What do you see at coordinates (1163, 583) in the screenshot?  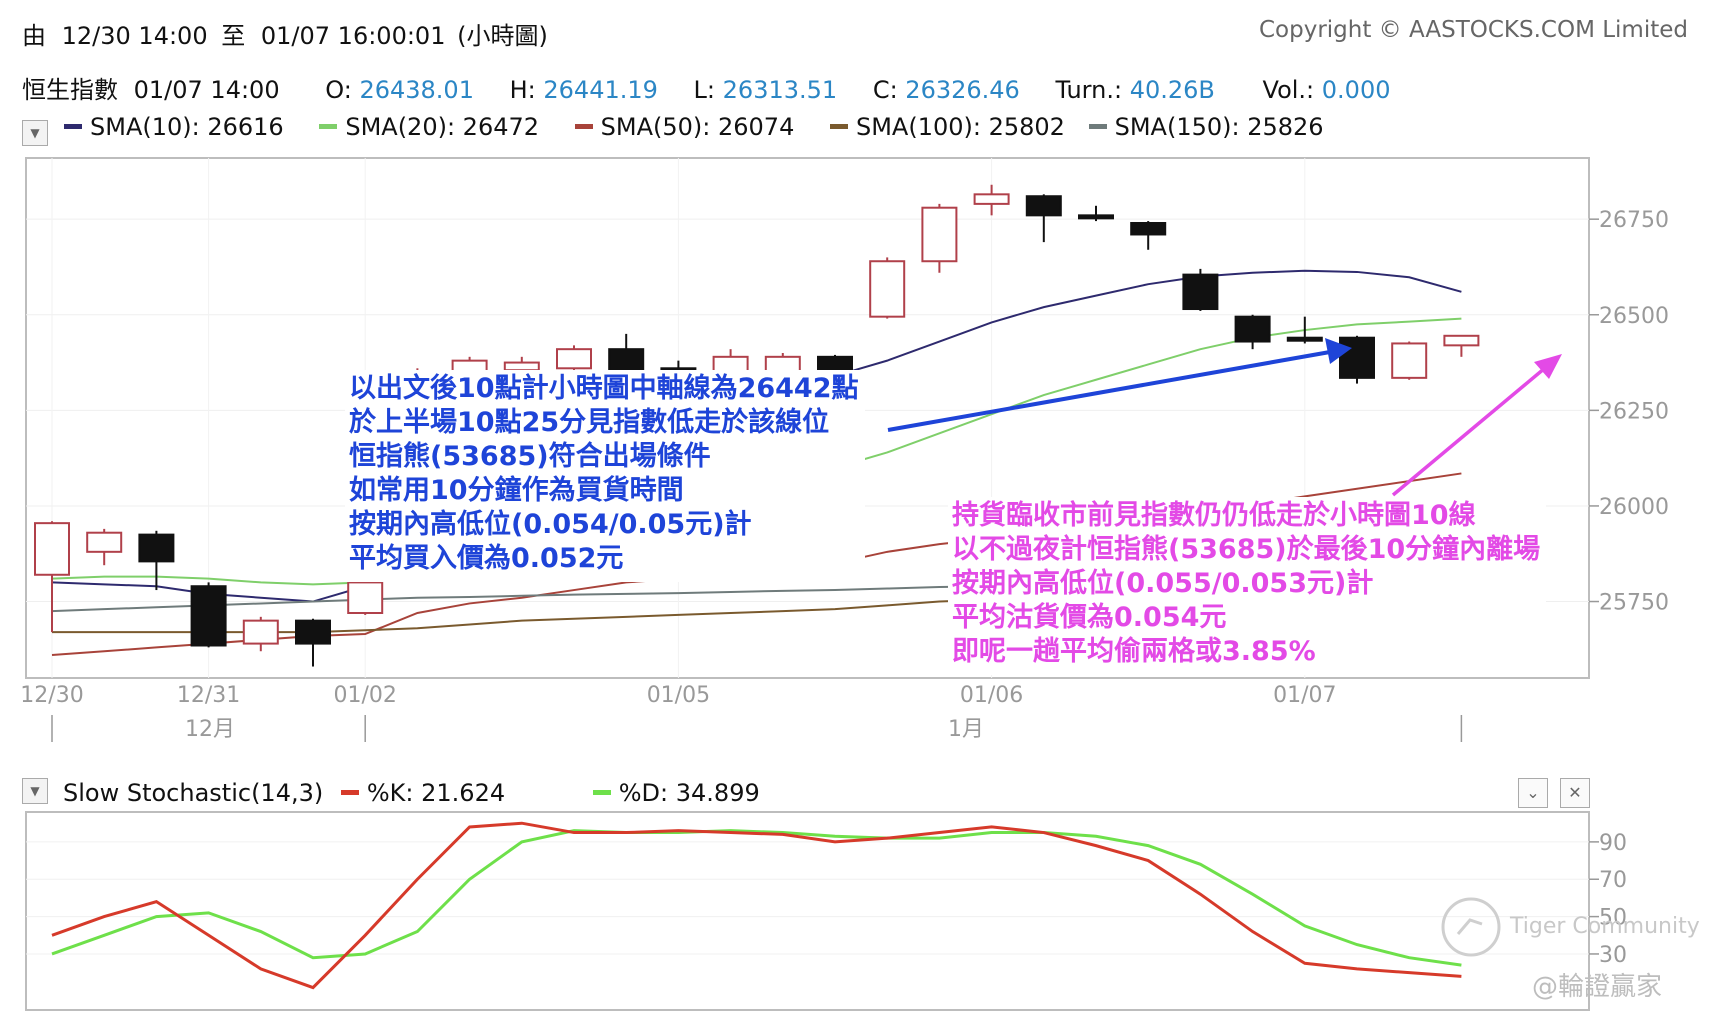 I see `annotation-line: 按期內高低位(0.055/0.053元)計` at bounding box center [1163, 583].